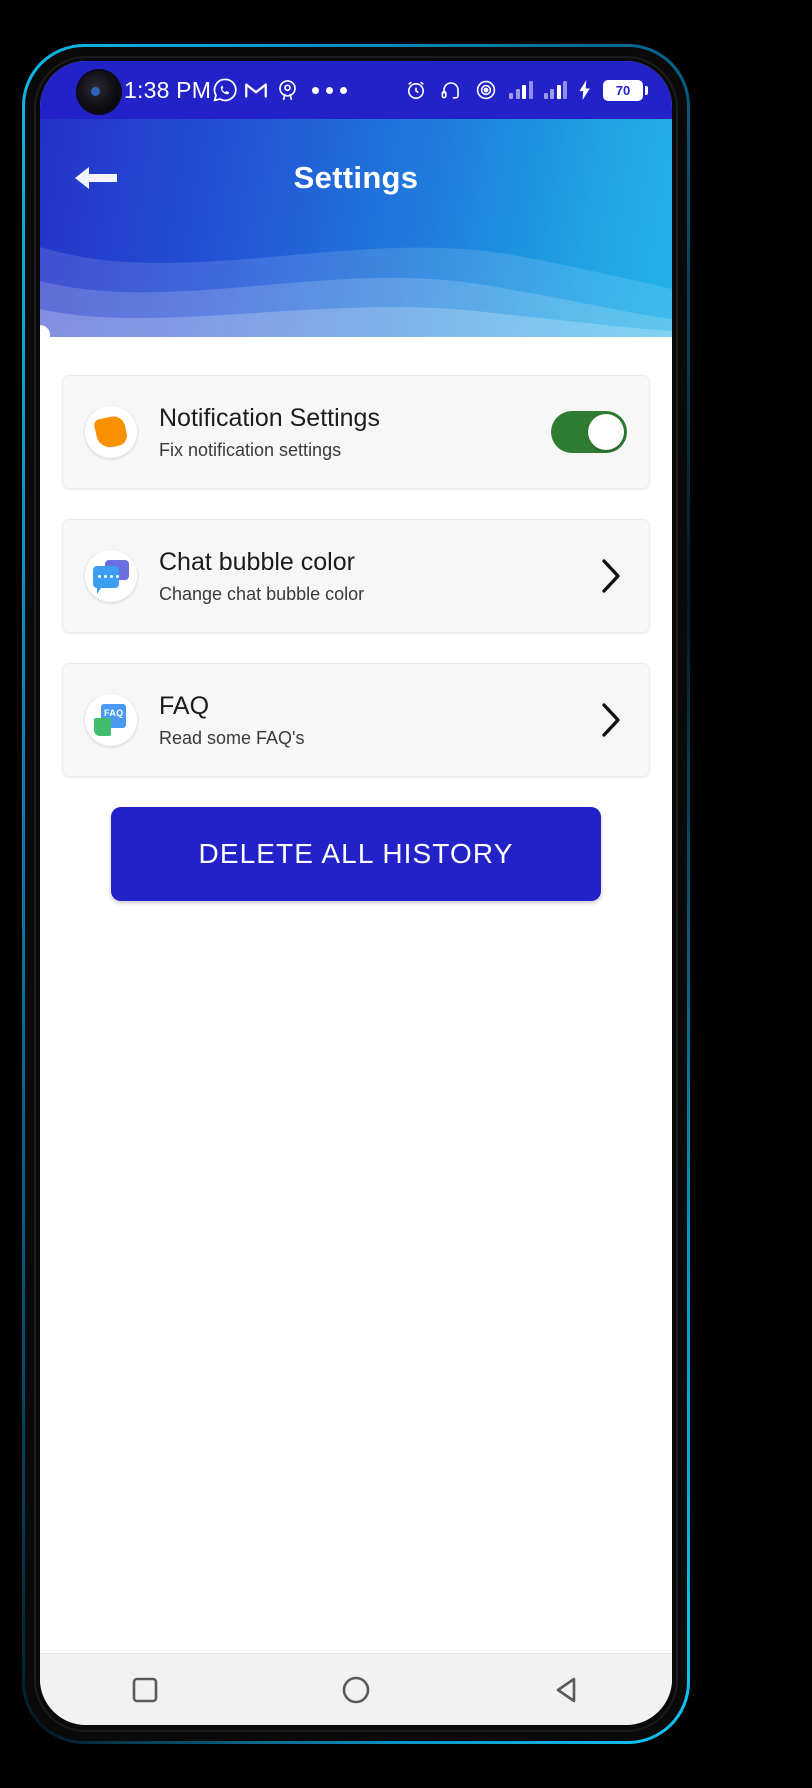  I want to click on settings-item-subtitle: Change chat bubble color, so click(262, 593).